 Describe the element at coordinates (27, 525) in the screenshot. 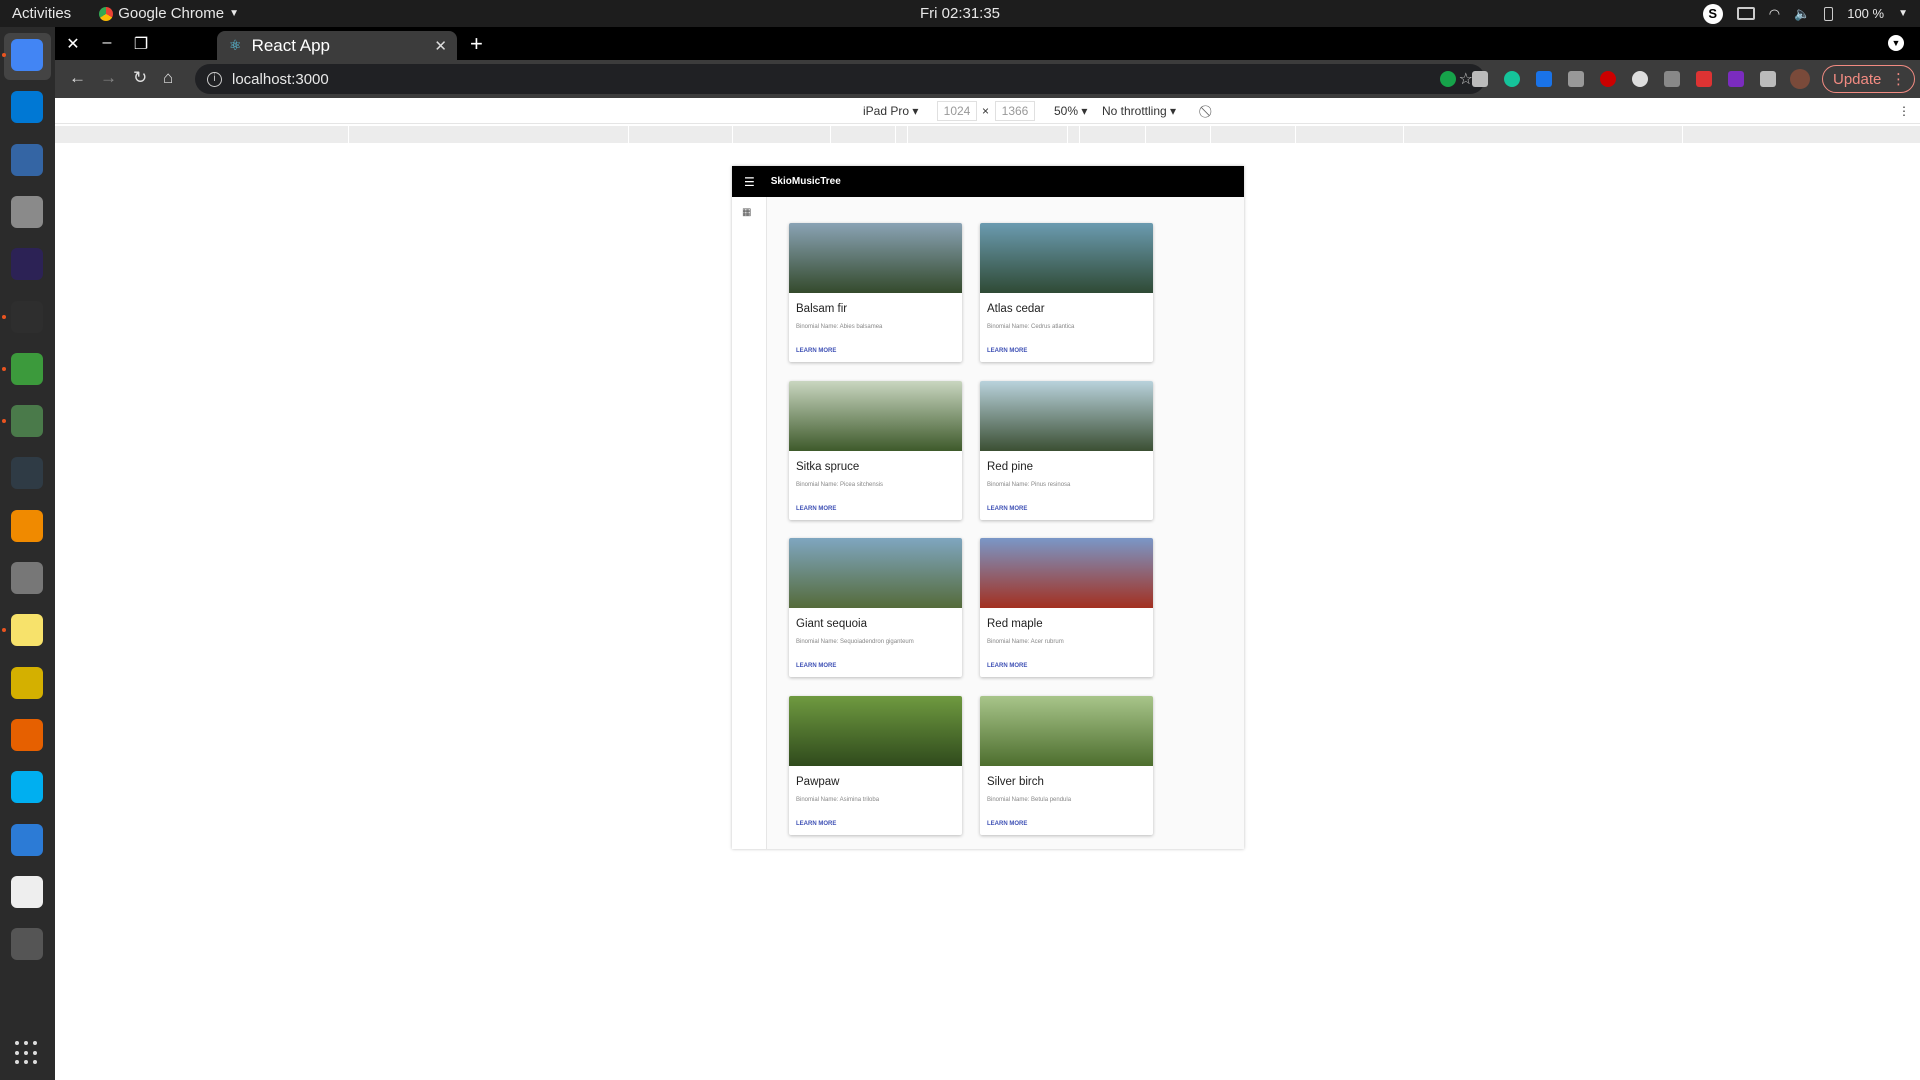

I see `vlc-icon` at that location.